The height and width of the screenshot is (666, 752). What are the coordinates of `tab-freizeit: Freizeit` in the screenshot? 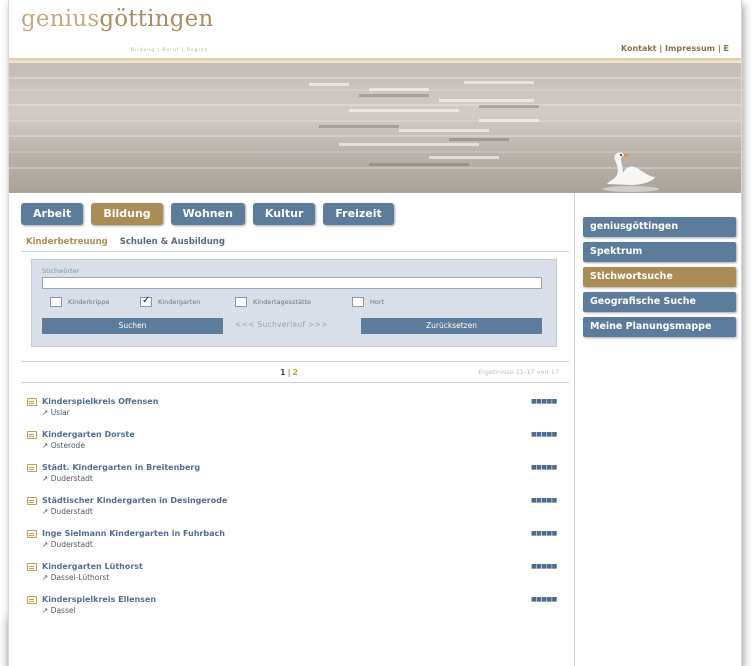 It's located at (358, 214).